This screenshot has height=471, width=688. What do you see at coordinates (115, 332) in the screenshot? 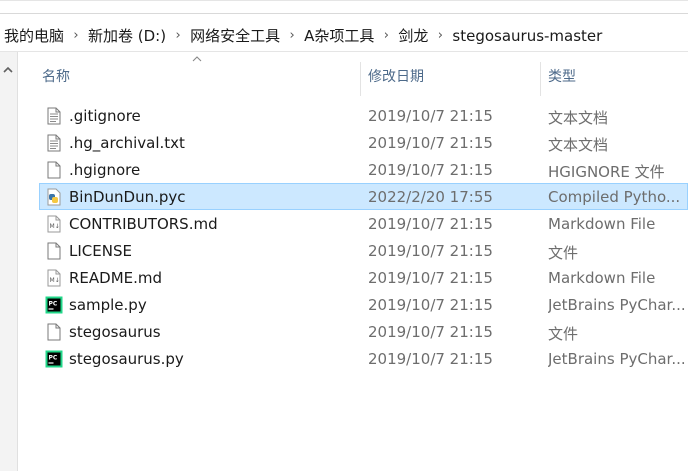
I see `file-name: stegosaurus` at bounding box center [115, 332].